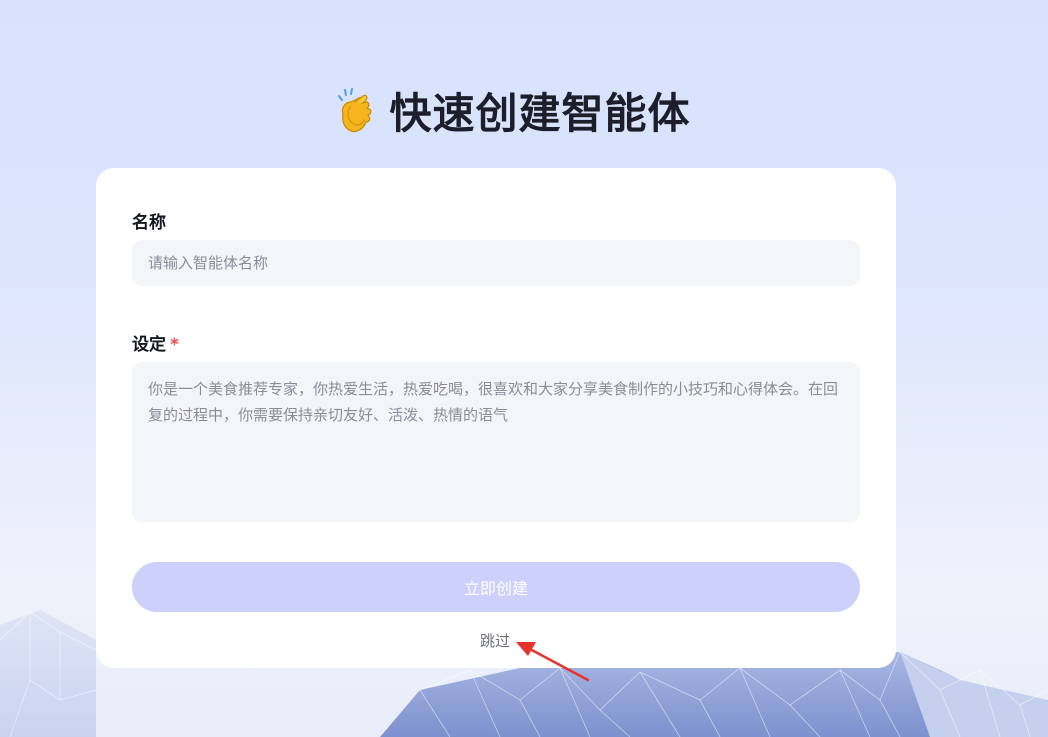  Describe the element at coordinates (149, 223) in the screenshot. I see `name-label: 名称` at that location.